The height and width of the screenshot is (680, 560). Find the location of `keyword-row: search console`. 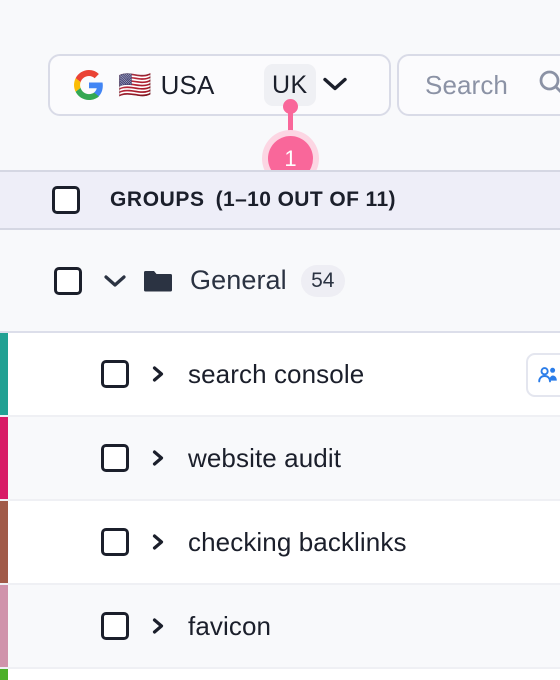

keyword-row: search console is located at coordinates (280, 375).